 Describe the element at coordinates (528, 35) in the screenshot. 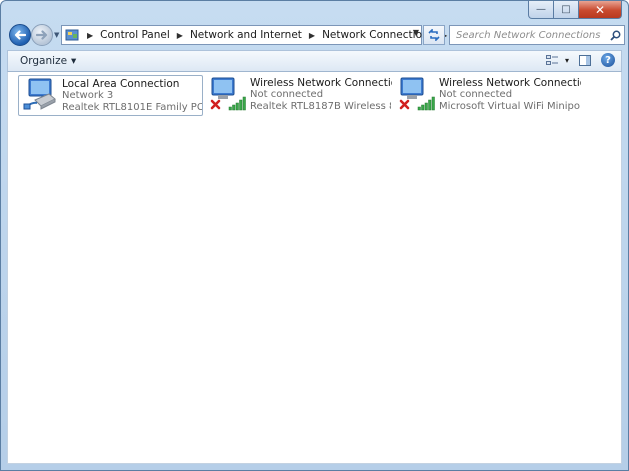

I see `search-input: Search Network Connections` at that location.